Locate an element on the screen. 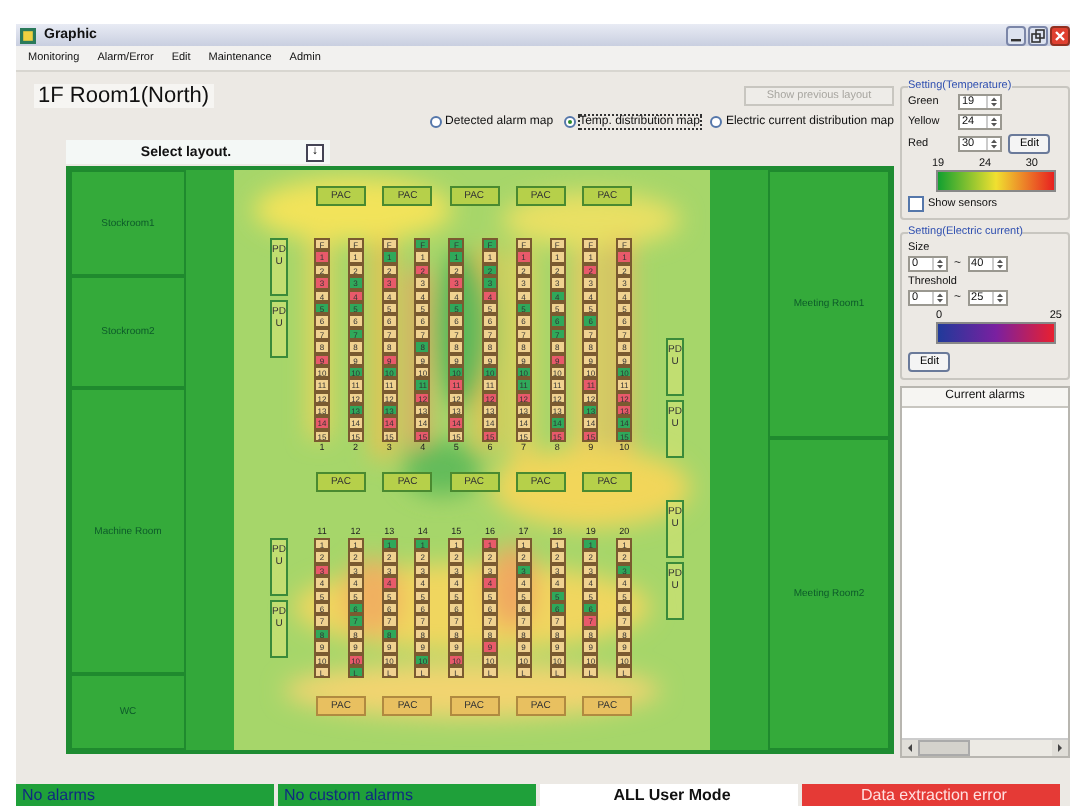 The height and width of the screenshot is (806, 1070). status-indicator: Data extraction error is located at coordinates (931, 795).